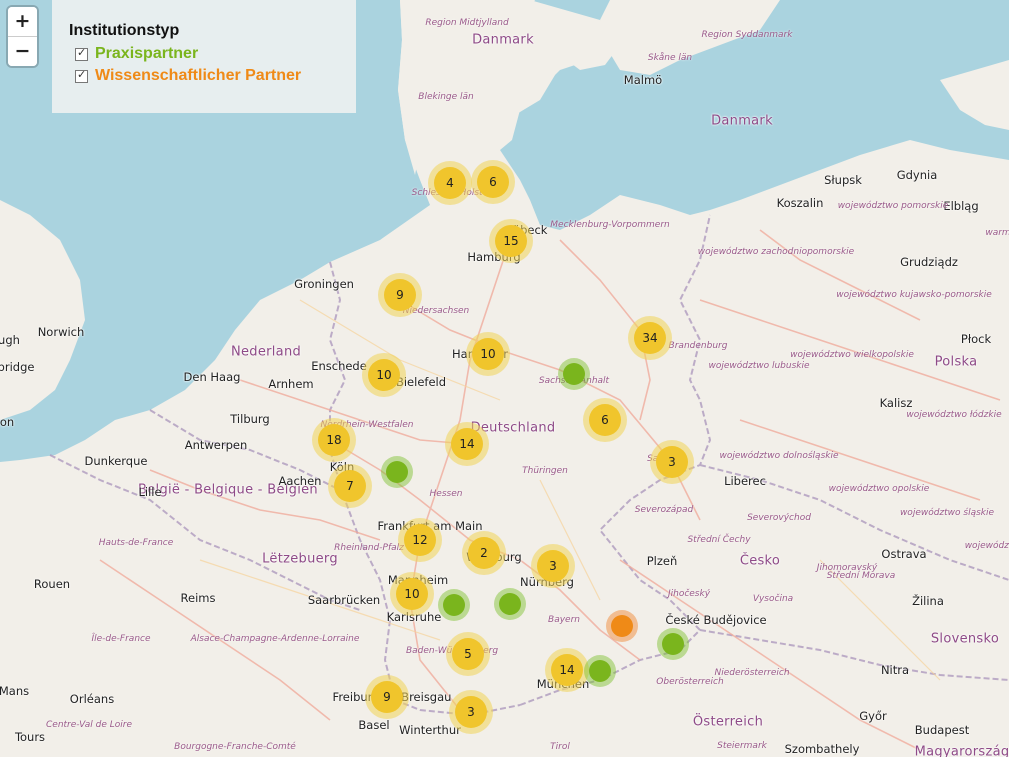 The image size is (1009, 757). I want to click on wissenschaftlicher-partner-label: Wissenschaftlicher Partner, so click(198, 76).